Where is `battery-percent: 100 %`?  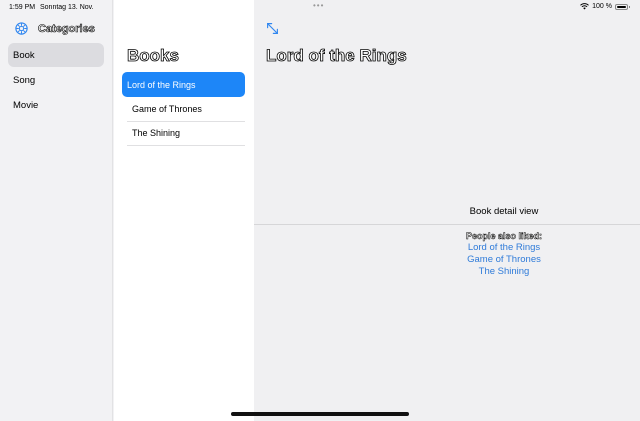
battery-percent: 100 % is located at coordinates (602, 6).